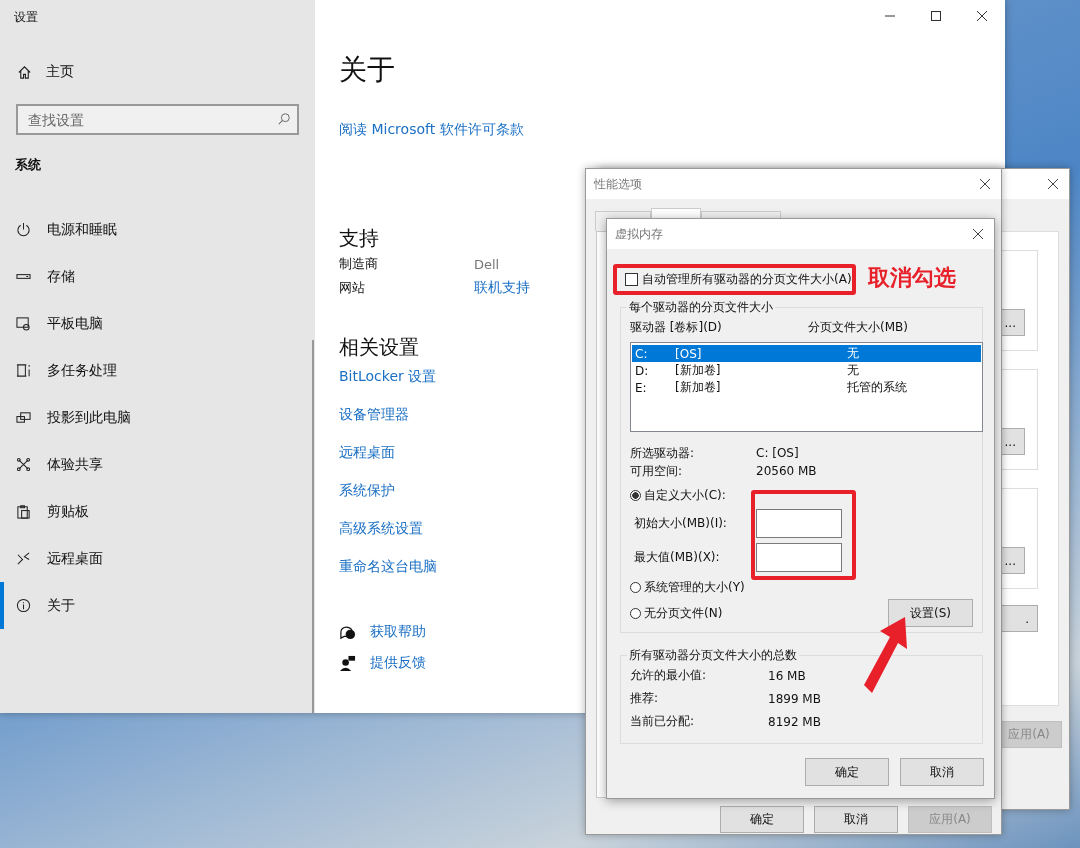  I want to click on field-label: 允许的最小值:, so click(669, 675).